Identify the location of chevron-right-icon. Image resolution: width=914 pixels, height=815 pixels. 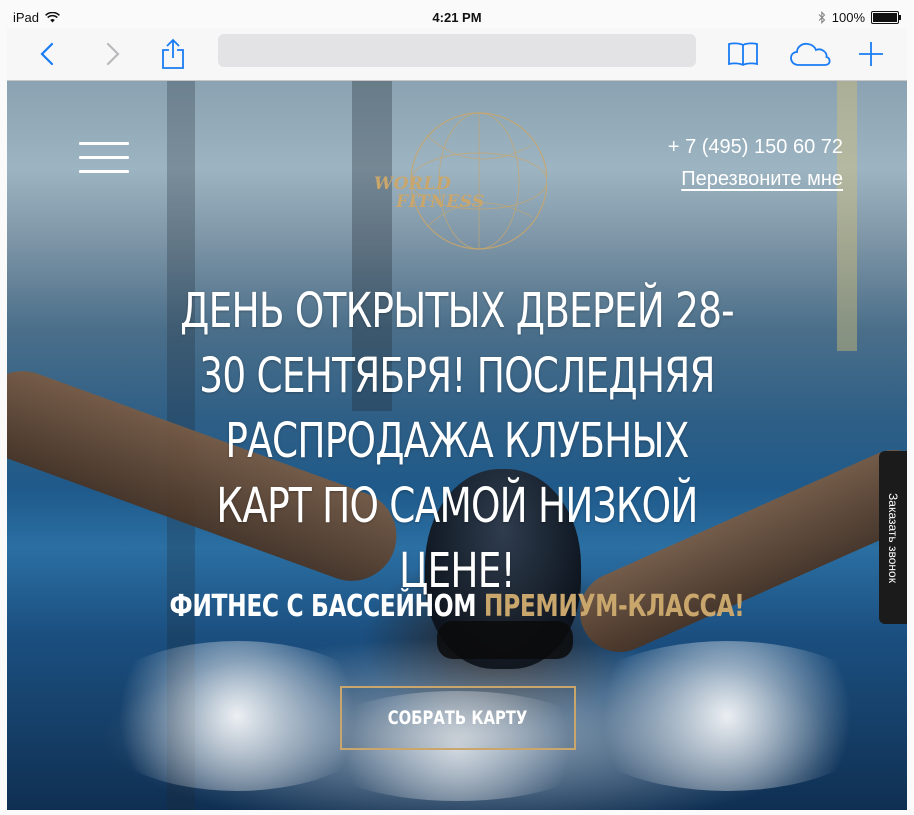
(113, 54).